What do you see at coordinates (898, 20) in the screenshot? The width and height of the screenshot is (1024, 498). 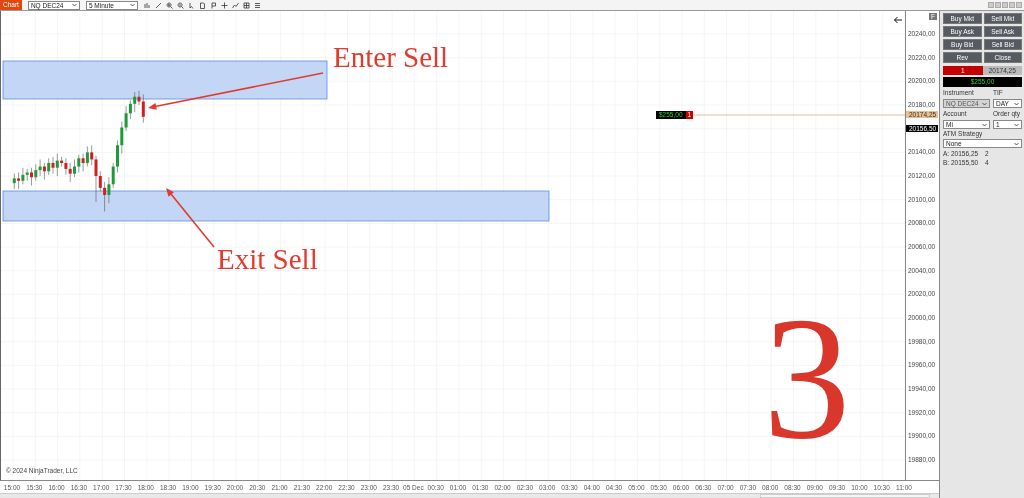 I see `back-arrow-icon` at bounding box center [898, 20].